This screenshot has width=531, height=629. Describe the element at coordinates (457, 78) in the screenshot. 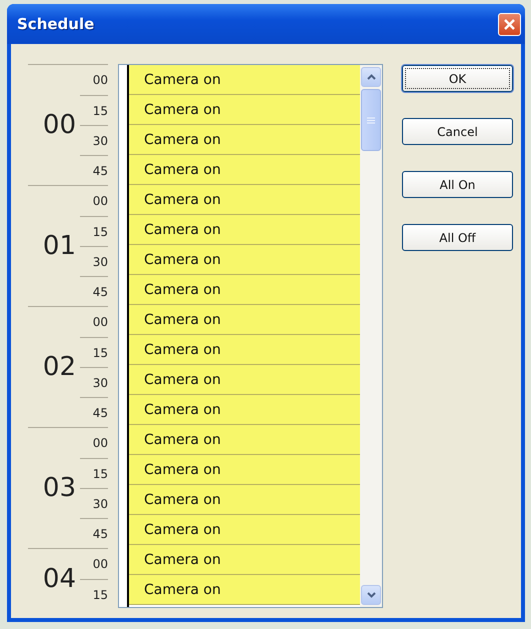

I see `dialog-button: OK` at that location.